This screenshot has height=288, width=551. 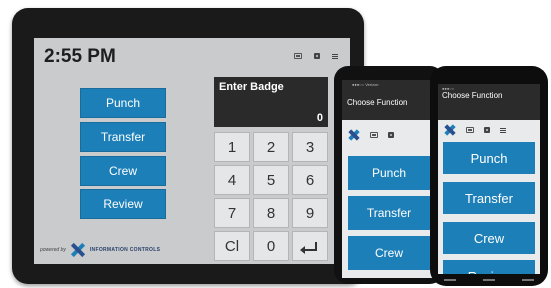 What do you see at coordinates (232, 213) in the screenshot?
I see `key-7: 7` at bounding box center [232, 213].